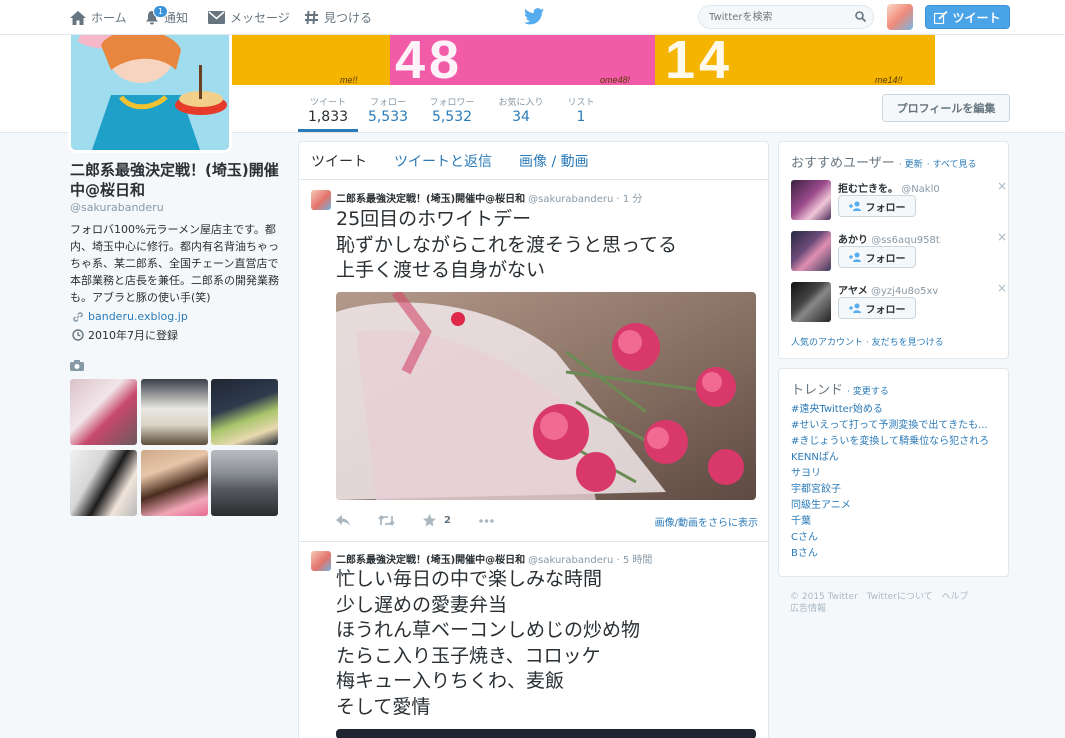 The width and height of the screenshot is (1065, 738). Describe the element at coordinates (348, 18) in the screenshot. I see `nav-discover-label: 見つける` at that location.